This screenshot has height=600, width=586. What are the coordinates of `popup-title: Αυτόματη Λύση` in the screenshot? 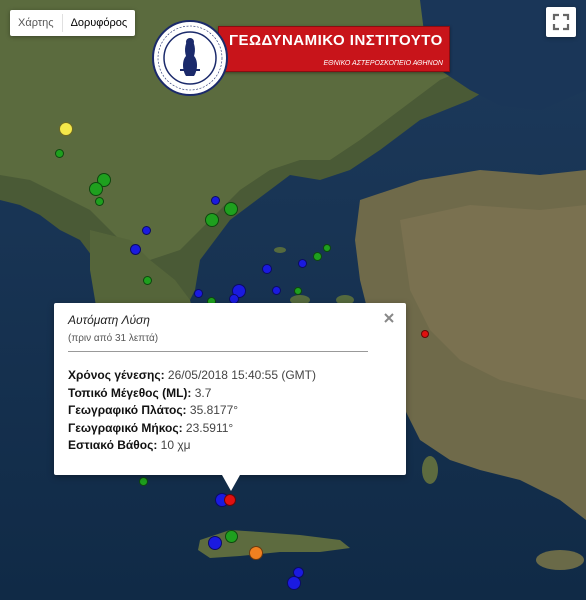 It's located at (109, 320).